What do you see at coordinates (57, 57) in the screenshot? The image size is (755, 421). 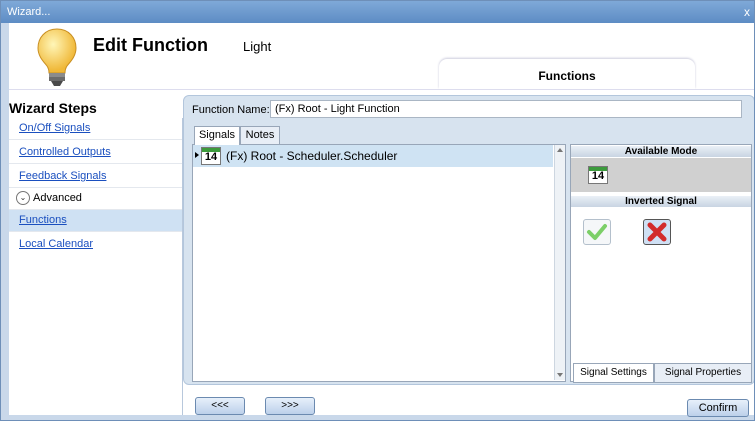 I see `light-bulb-icon` at bounding box center [57, 57].